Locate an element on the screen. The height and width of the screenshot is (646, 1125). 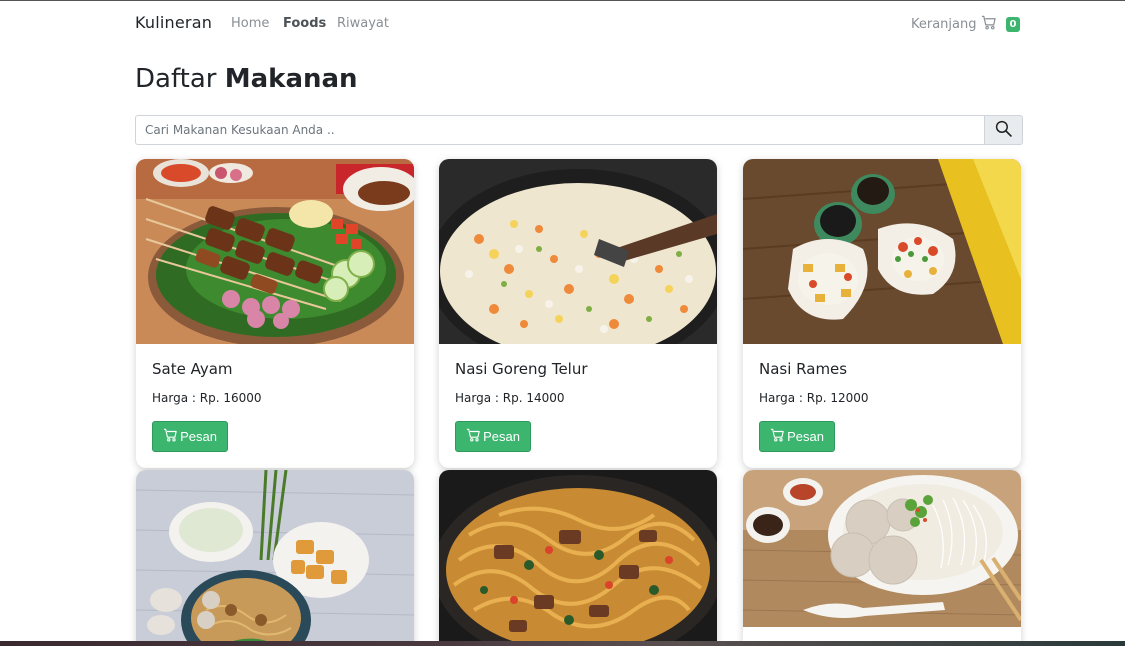
food-price: Harga : Rp. 16000 is located at coordinates (207, 398).